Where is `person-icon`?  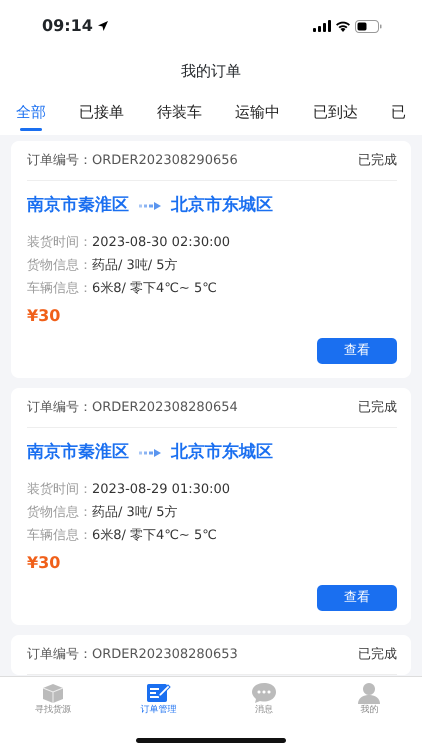 person-icon is located at coordinates (369, 693).